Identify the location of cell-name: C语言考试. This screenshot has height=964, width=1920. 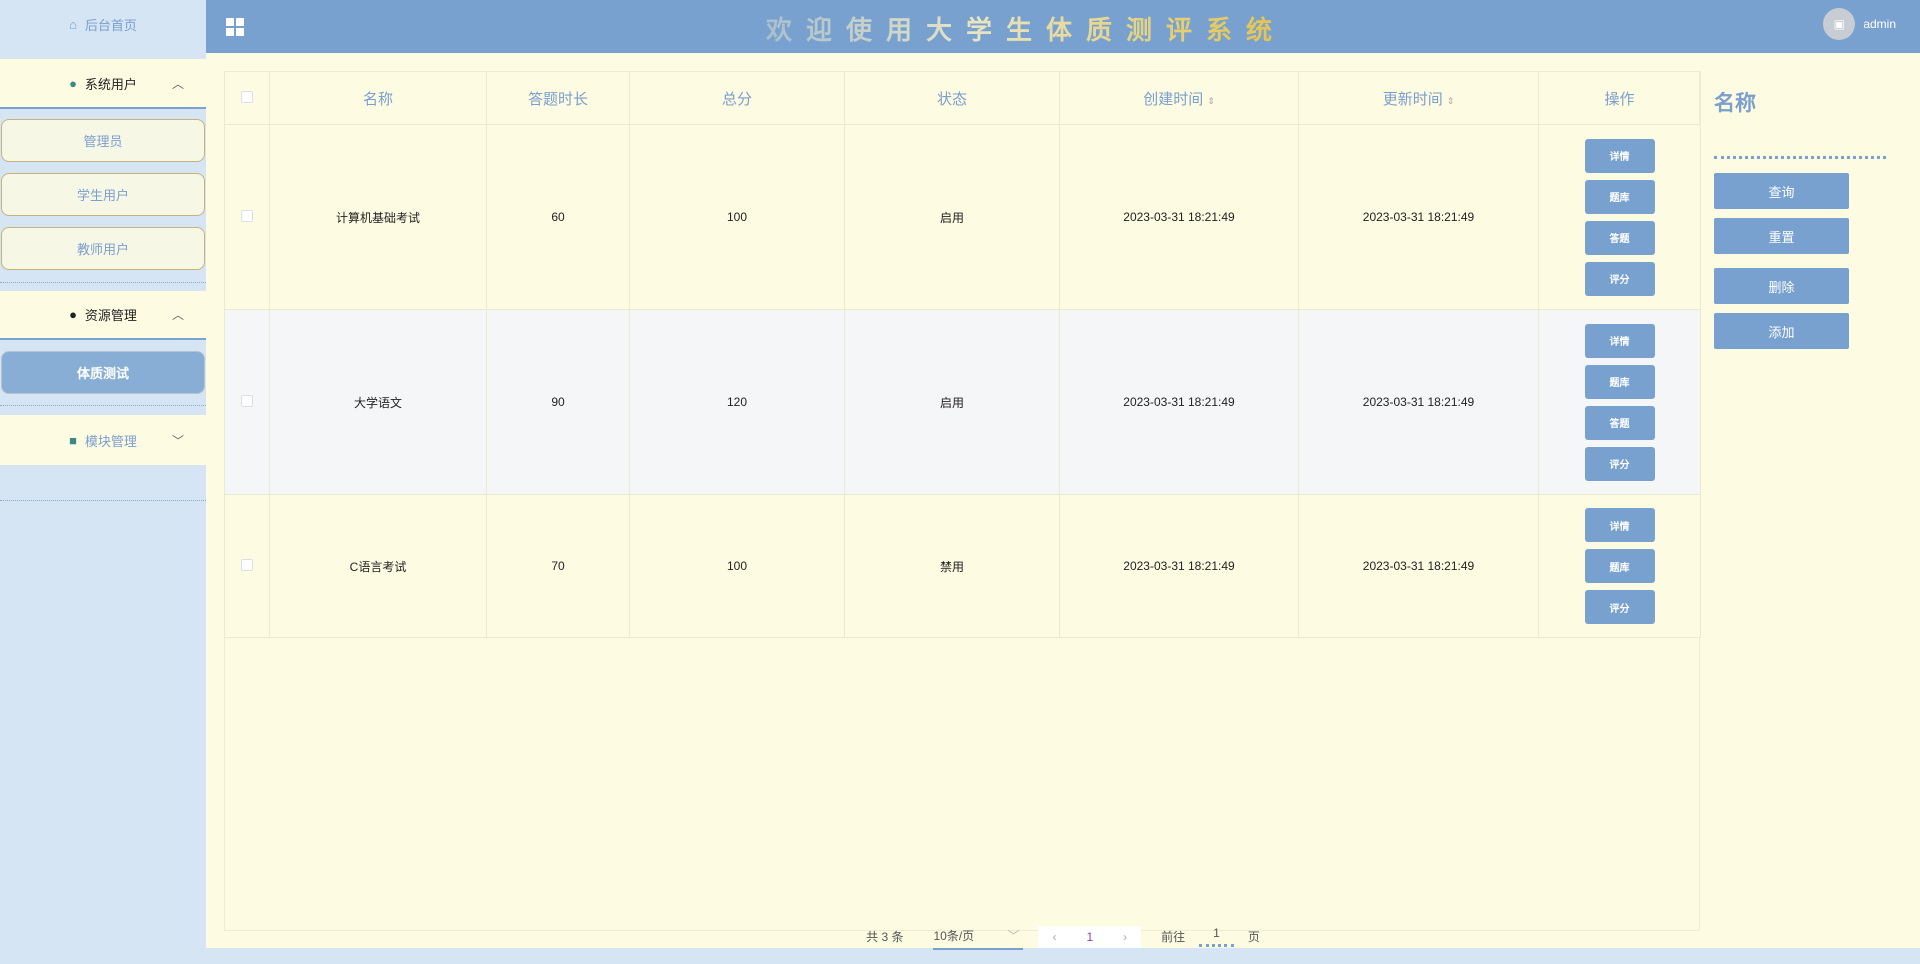
(378, 566).